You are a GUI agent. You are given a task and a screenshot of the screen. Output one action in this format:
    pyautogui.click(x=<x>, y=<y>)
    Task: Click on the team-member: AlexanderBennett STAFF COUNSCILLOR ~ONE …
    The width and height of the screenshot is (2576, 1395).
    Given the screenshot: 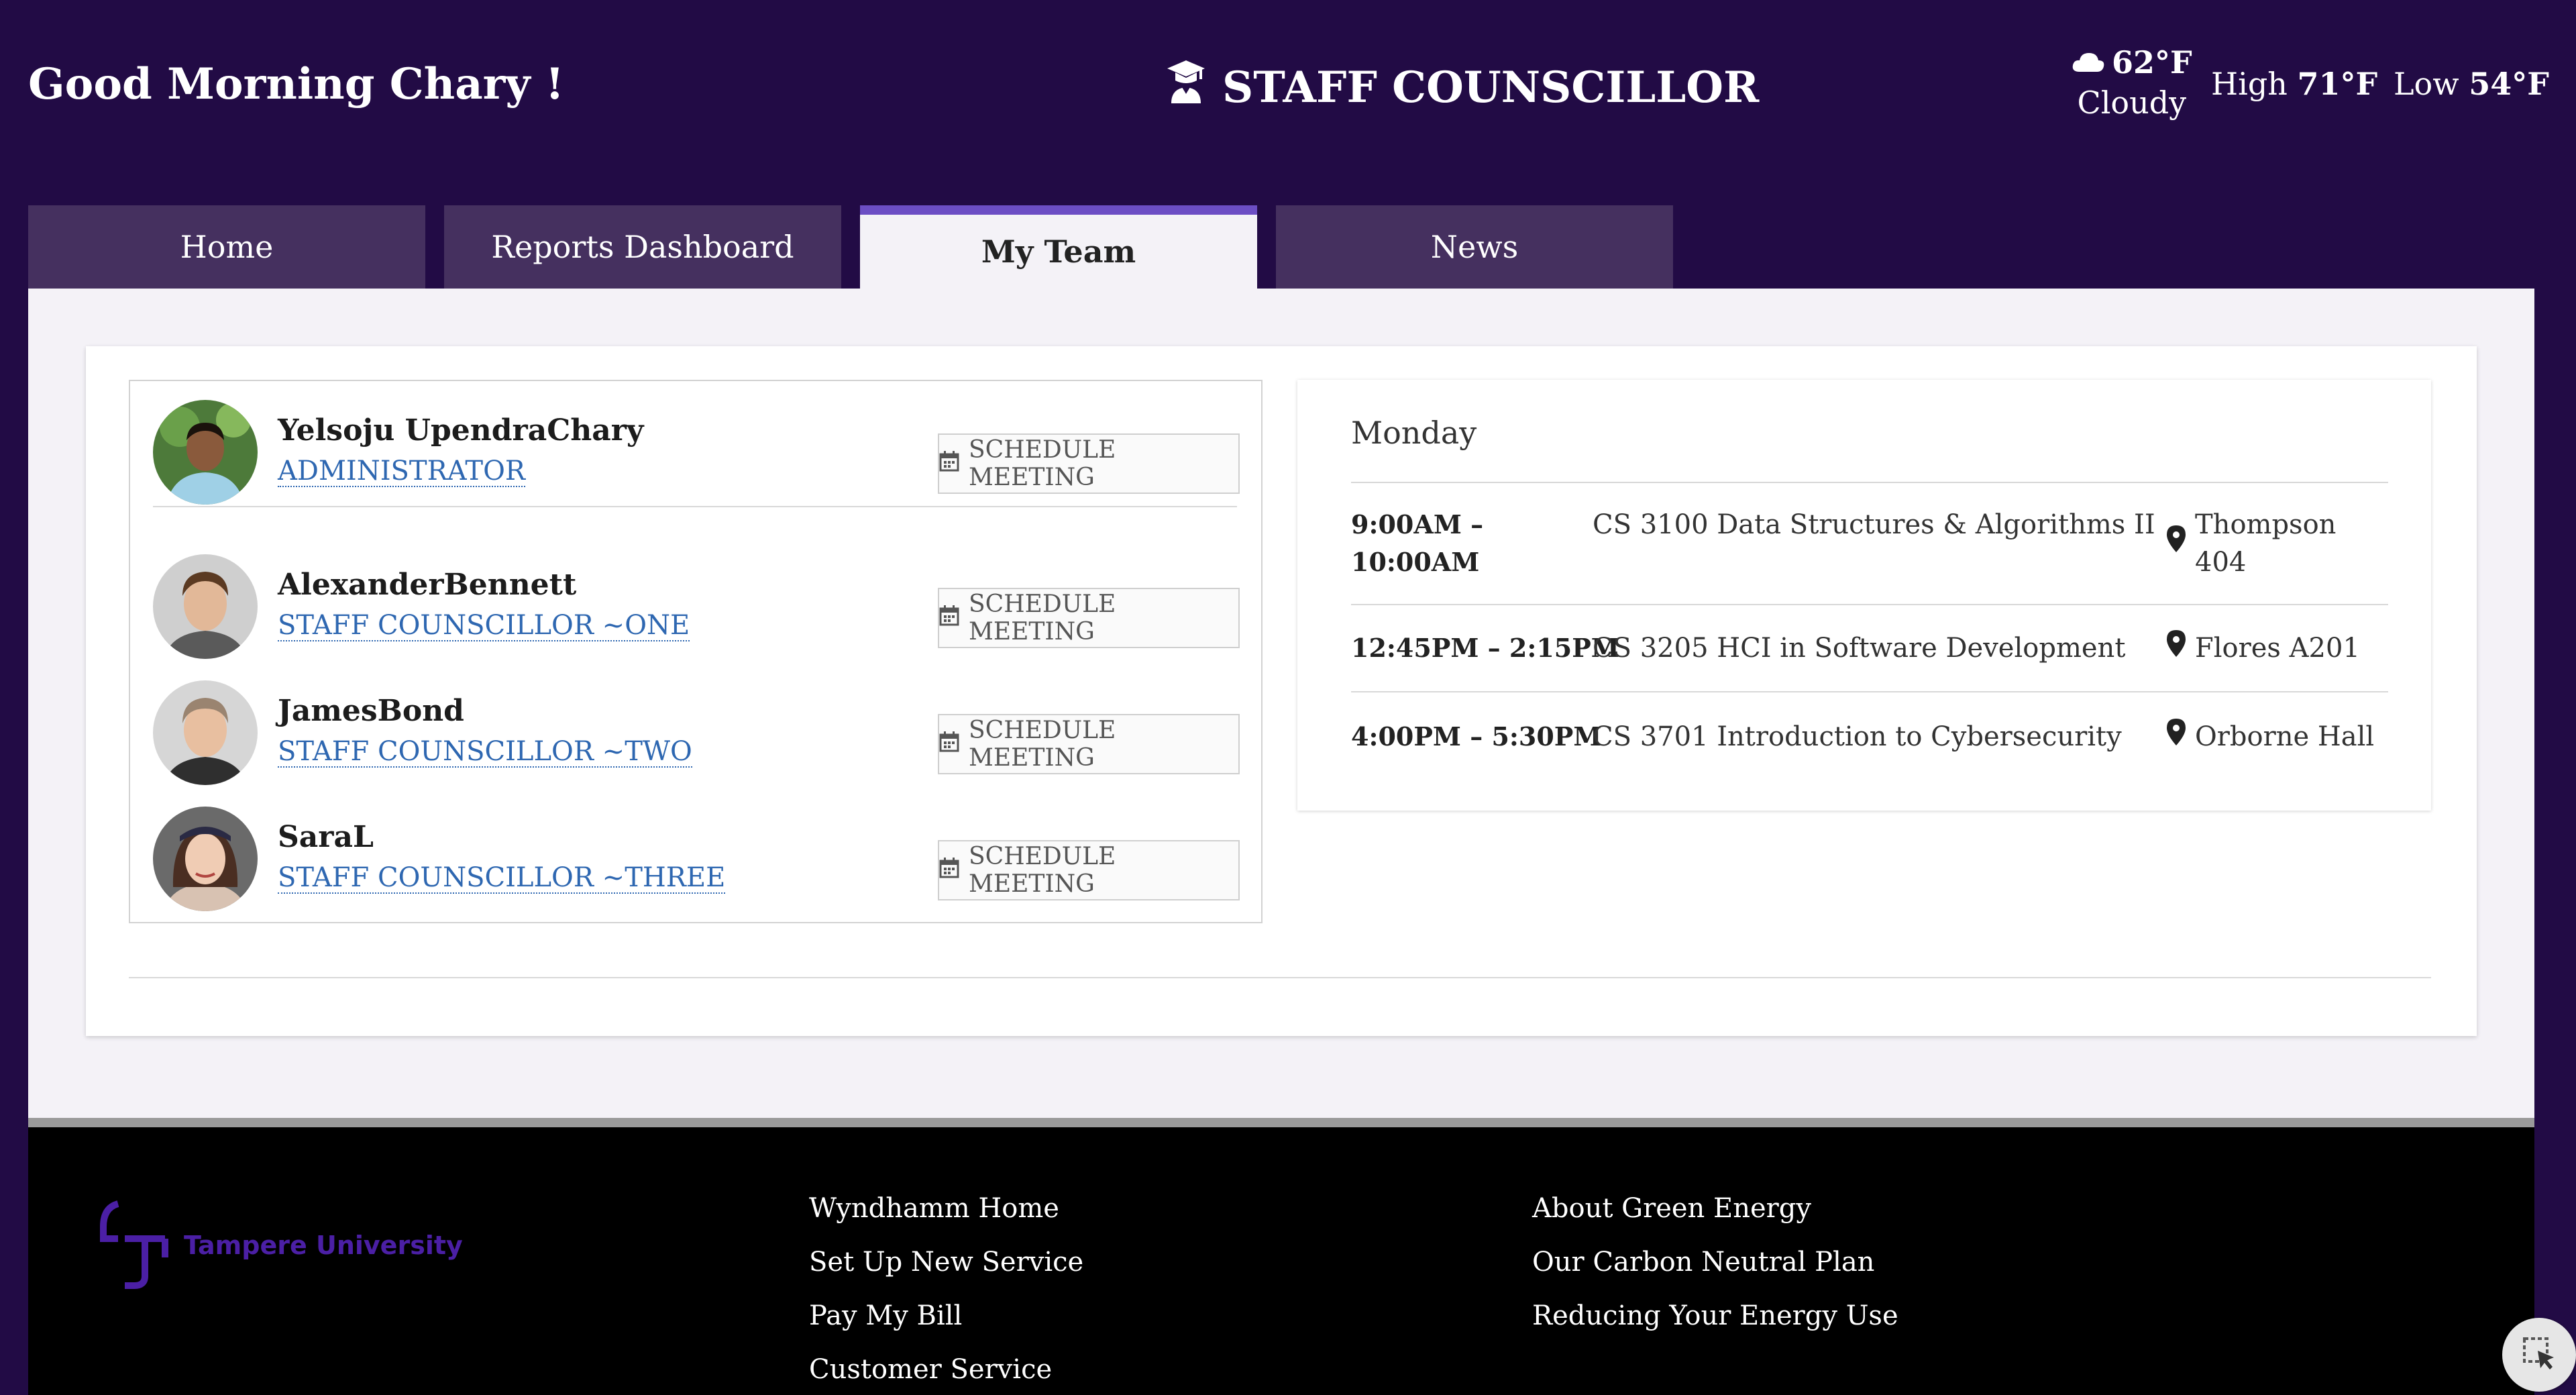 What is the action you would take?
    pyautogui.click(x=696, y=603)
    